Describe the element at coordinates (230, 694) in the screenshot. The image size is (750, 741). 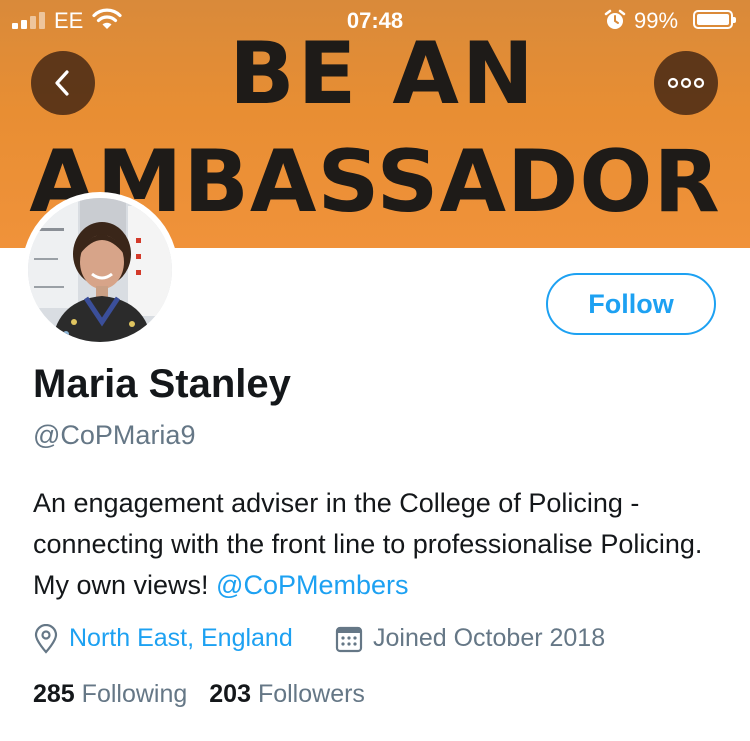
I see `followers-count: 203` at that location.